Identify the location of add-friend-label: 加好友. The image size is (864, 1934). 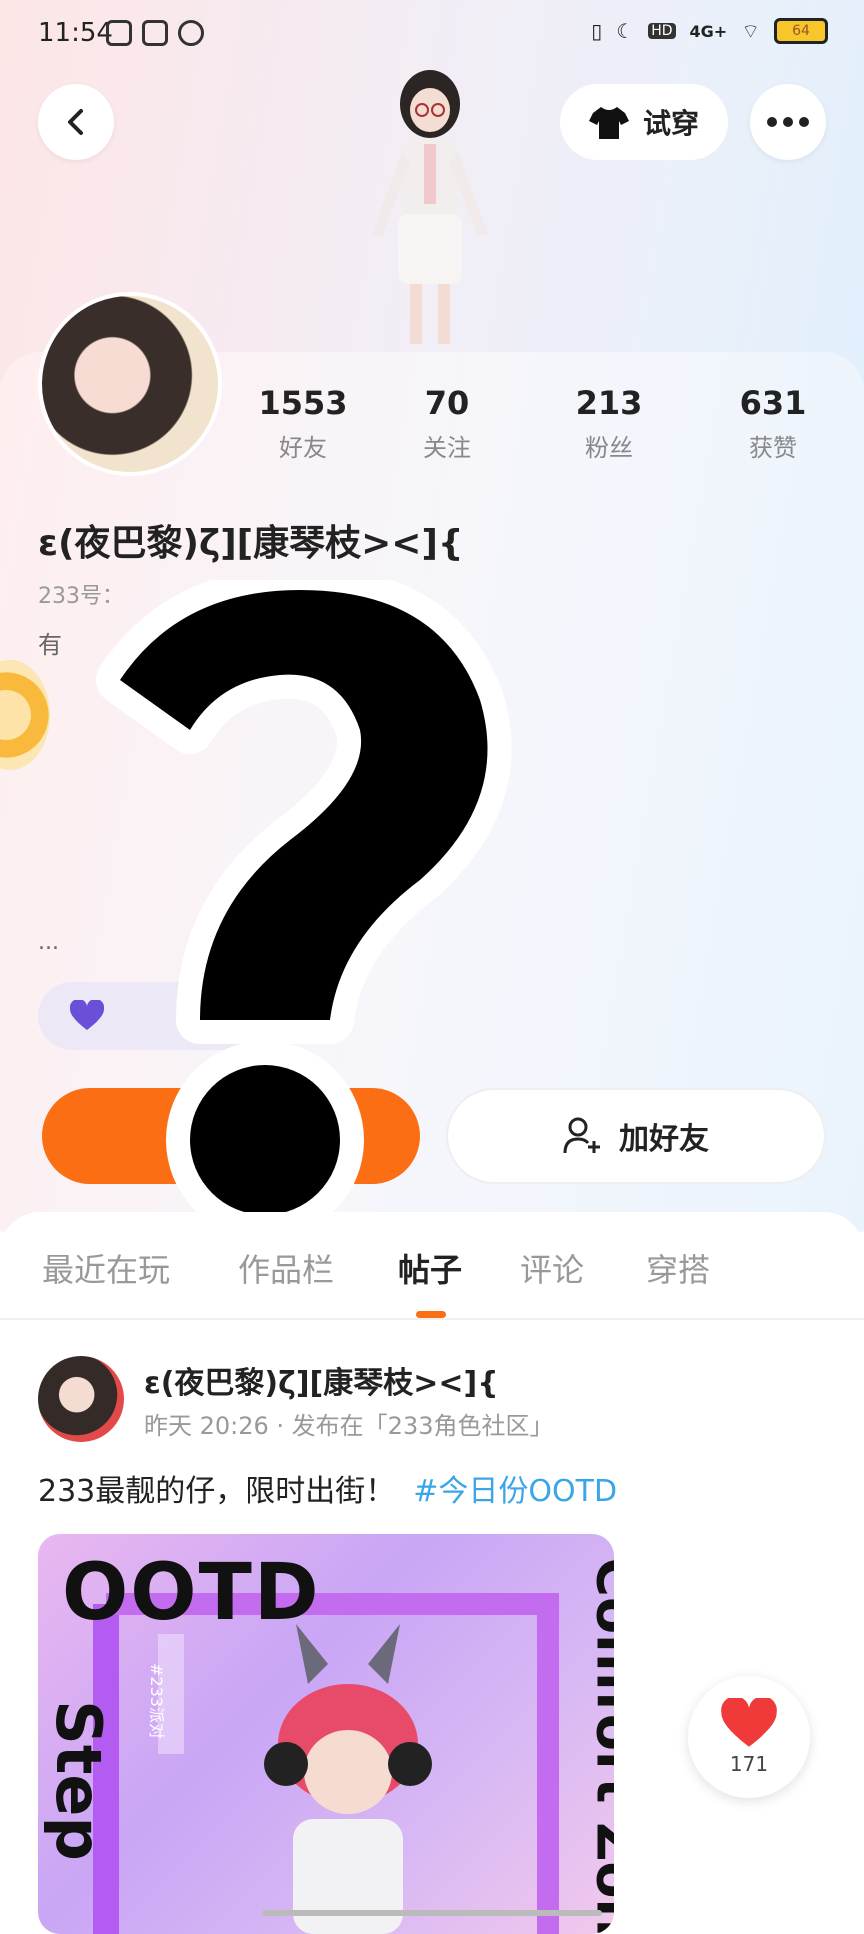
(664, 1139).